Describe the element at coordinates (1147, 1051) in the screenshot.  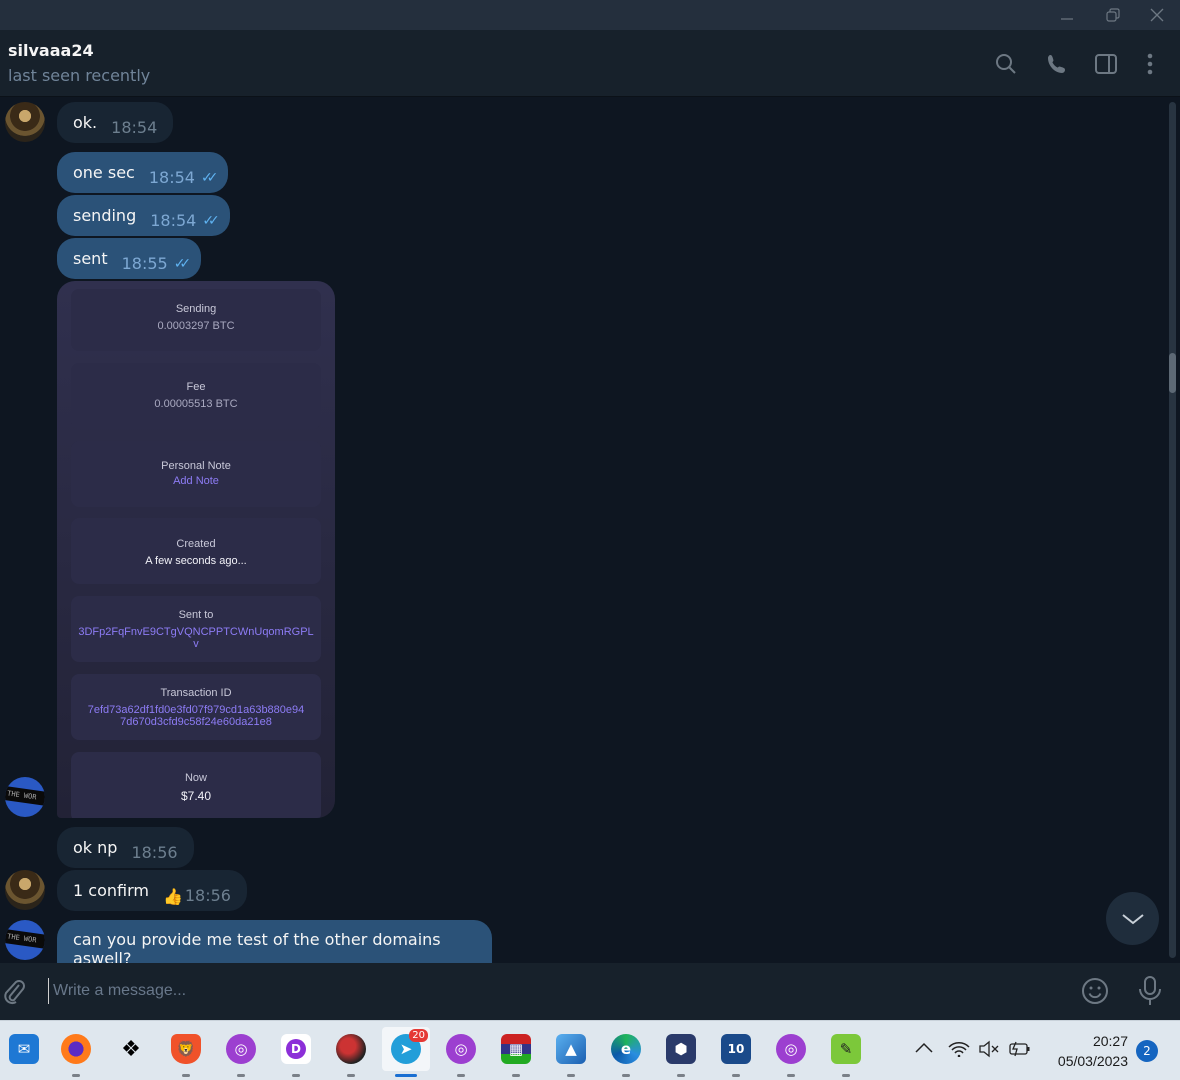
I see `notification-badge: 2` at that location.